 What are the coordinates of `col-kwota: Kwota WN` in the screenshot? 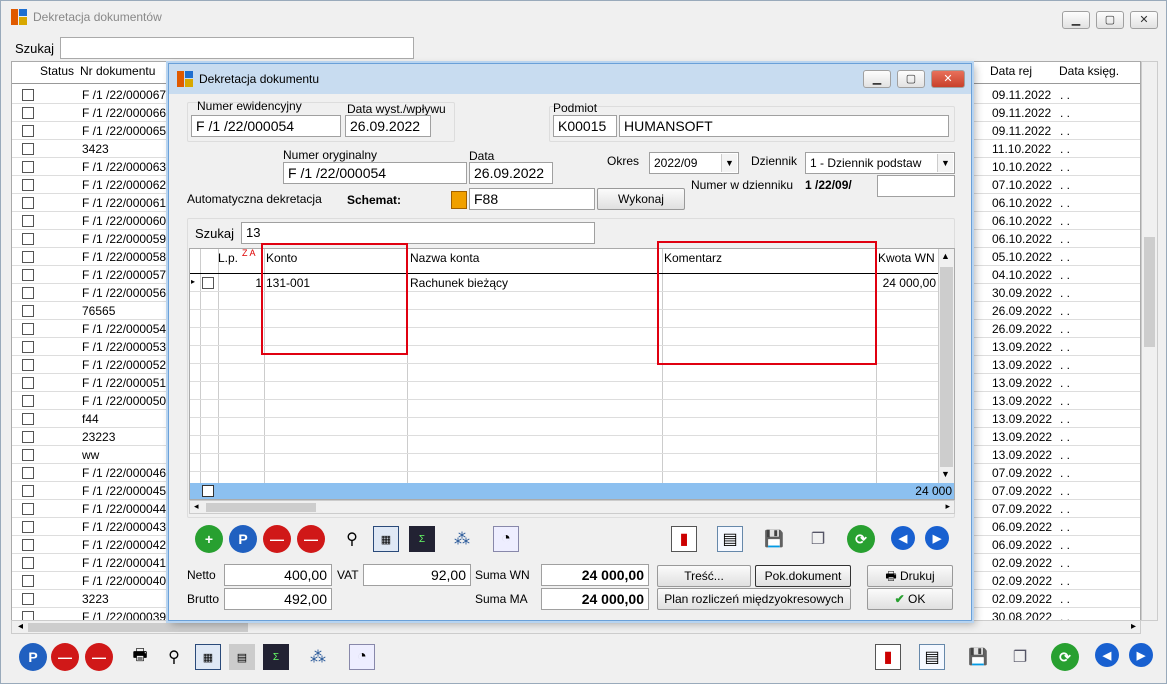 It's located at (908, 258).